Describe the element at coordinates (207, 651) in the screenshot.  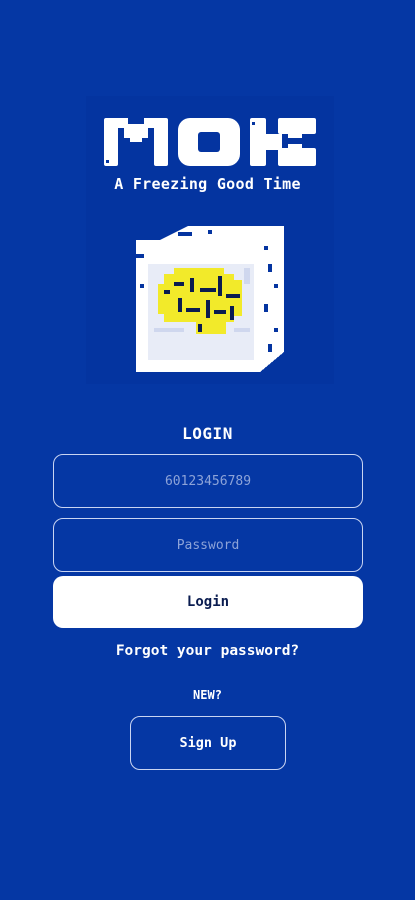
I see `forgot-password-link: Forgot your password?` at that location.